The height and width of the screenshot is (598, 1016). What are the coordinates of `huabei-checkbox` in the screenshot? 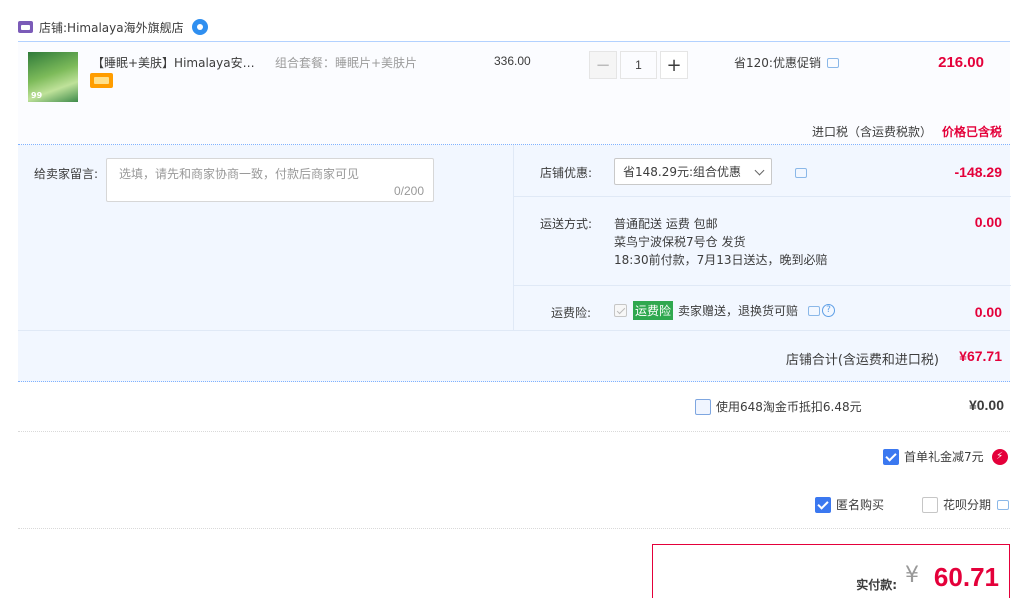 It's located at (930, 504).